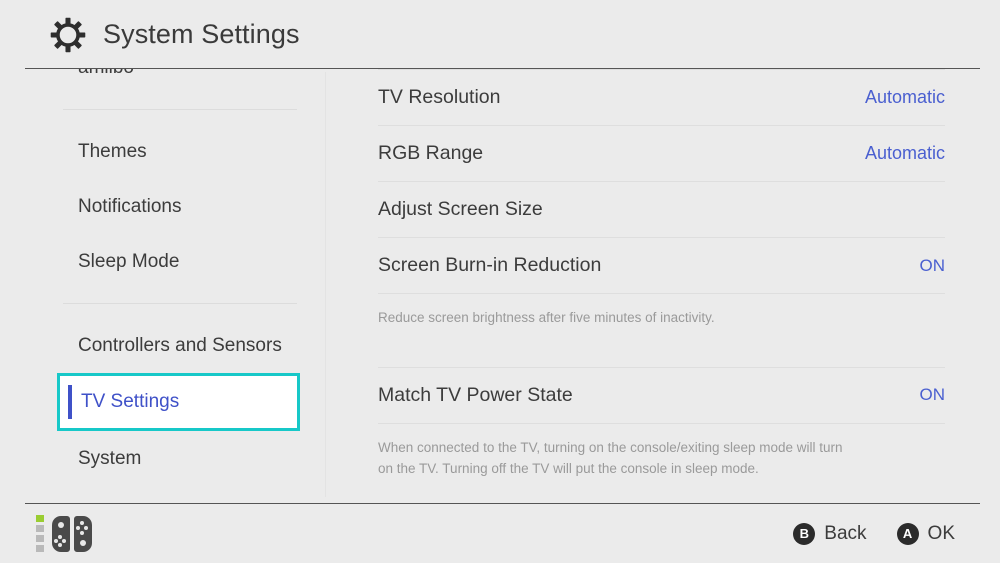  I want to click on setting-row-rgb-range: RGB Range Automatic, so click(662, 153).